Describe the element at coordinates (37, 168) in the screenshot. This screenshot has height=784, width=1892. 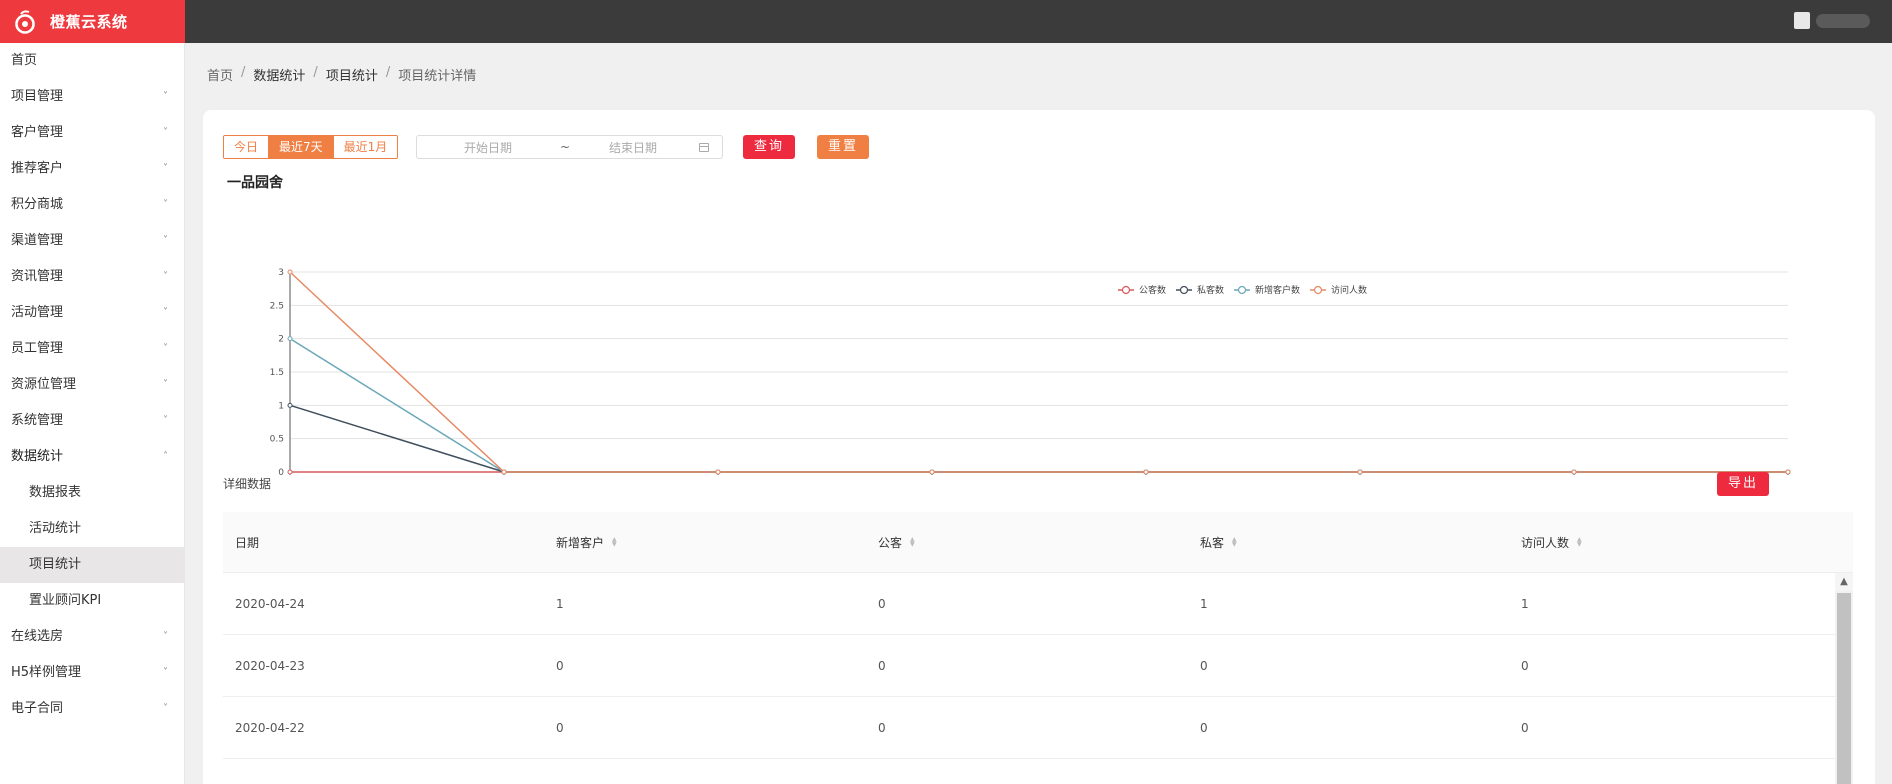
I see `menu-item-label: 推荐客户` at that location.